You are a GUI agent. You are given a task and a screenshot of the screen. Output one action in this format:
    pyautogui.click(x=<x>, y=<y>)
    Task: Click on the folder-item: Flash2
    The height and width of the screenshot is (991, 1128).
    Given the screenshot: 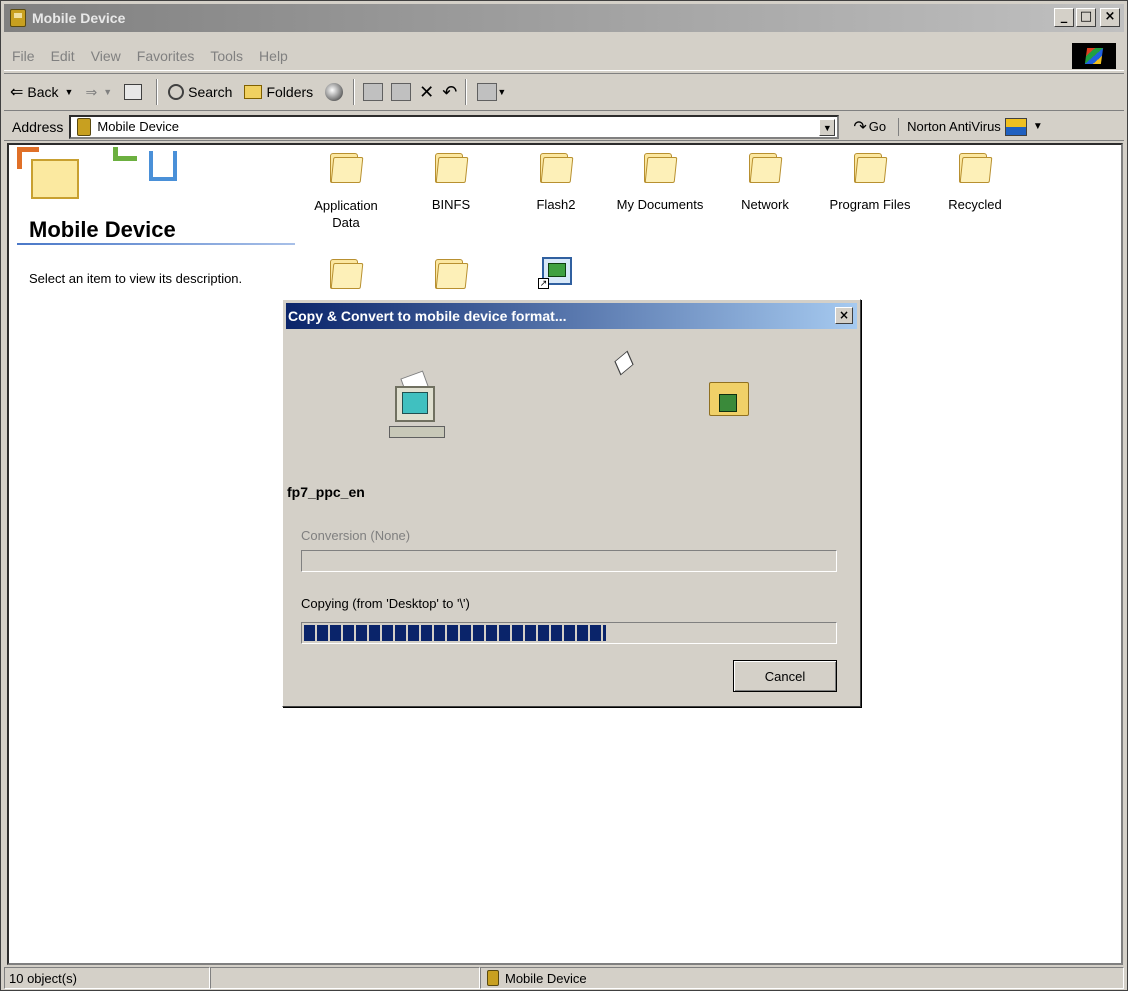 What is the action you would take?
    pyautogui.click(x=556, y=182)
    